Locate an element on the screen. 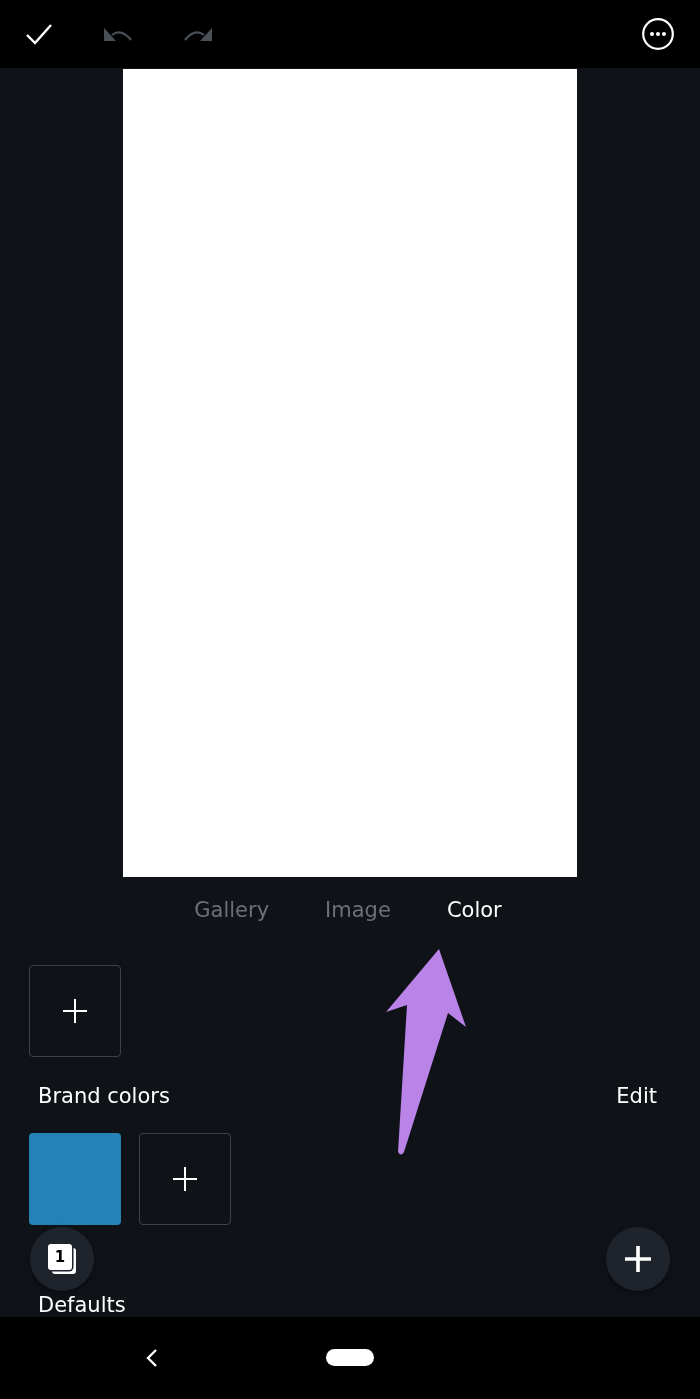 The image size is (700, 1399). pages-button: 1 is located at coordinates (62, 1259).